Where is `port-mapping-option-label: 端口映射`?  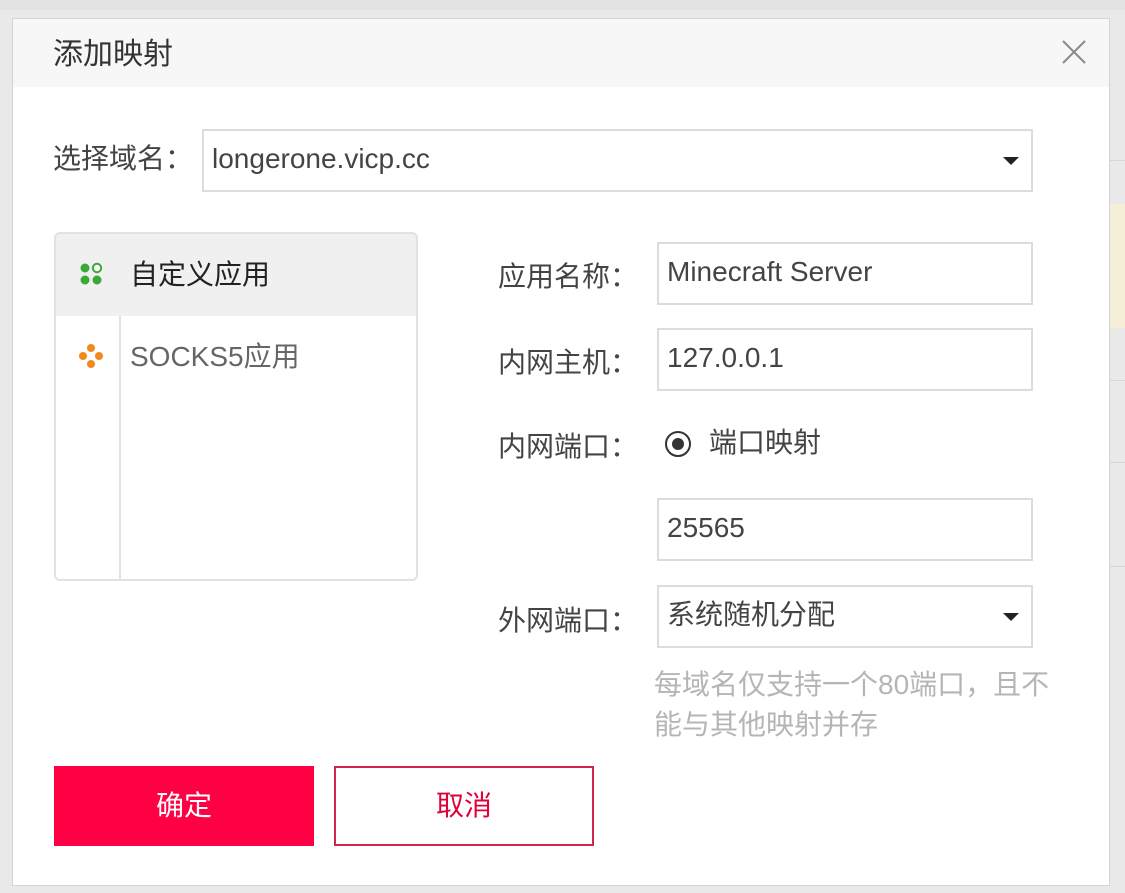
port-mapping-option-label: 端口映射 is located at coordinates (765, 442).